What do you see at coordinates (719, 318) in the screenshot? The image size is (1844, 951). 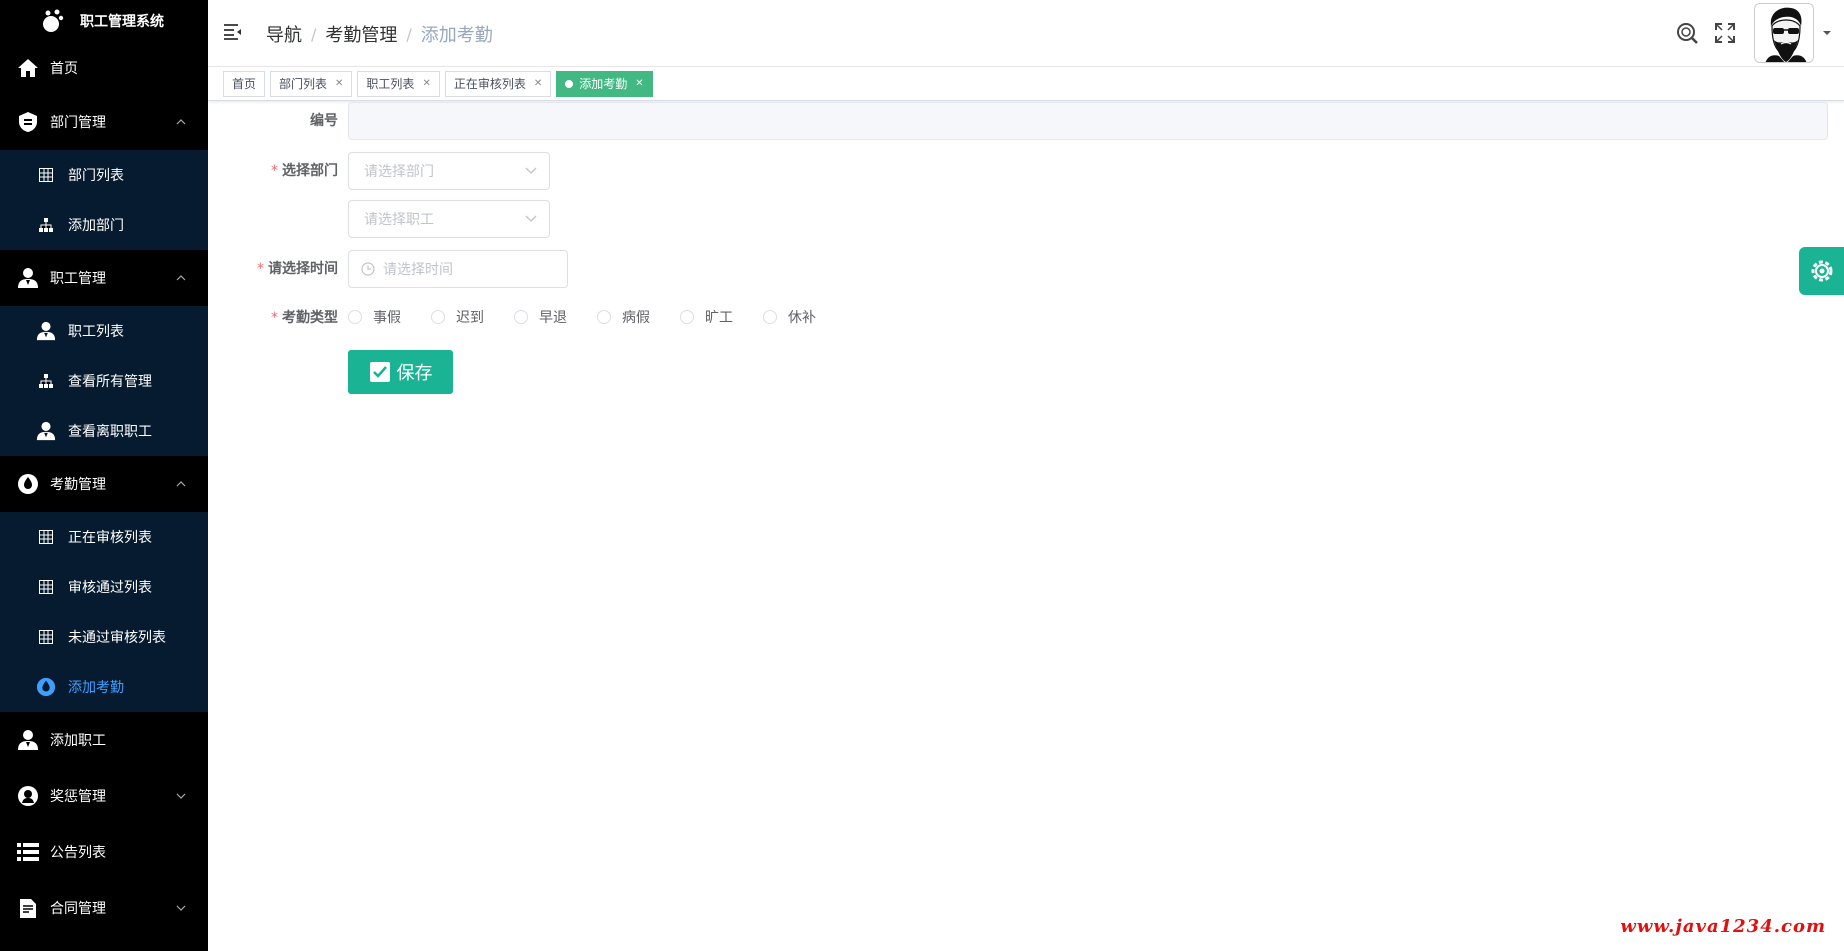 I see `radio-label: 旷工` at bounding box center [719, 318].